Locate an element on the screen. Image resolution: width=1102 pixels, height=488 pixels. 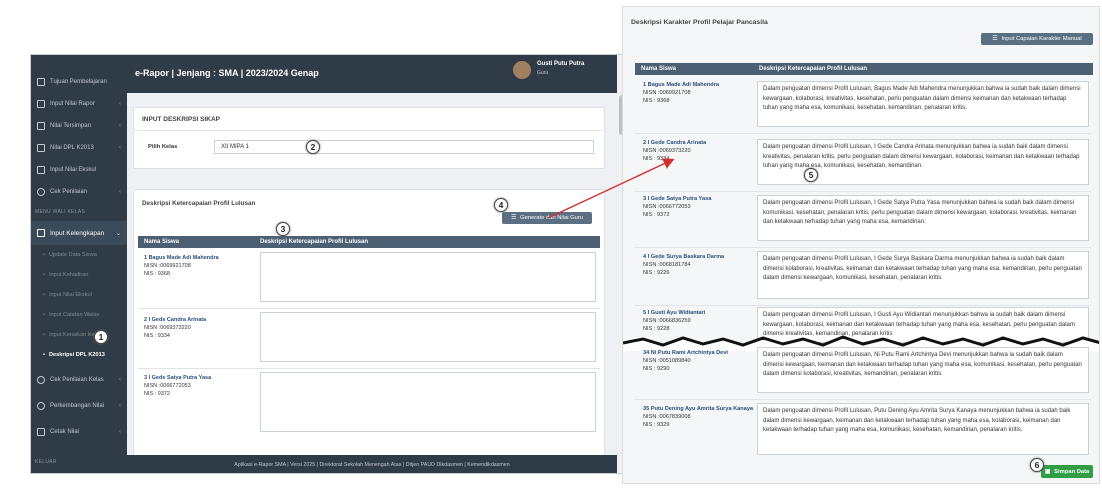
annotation-arrow-layer is located at coordinates (611, 188).